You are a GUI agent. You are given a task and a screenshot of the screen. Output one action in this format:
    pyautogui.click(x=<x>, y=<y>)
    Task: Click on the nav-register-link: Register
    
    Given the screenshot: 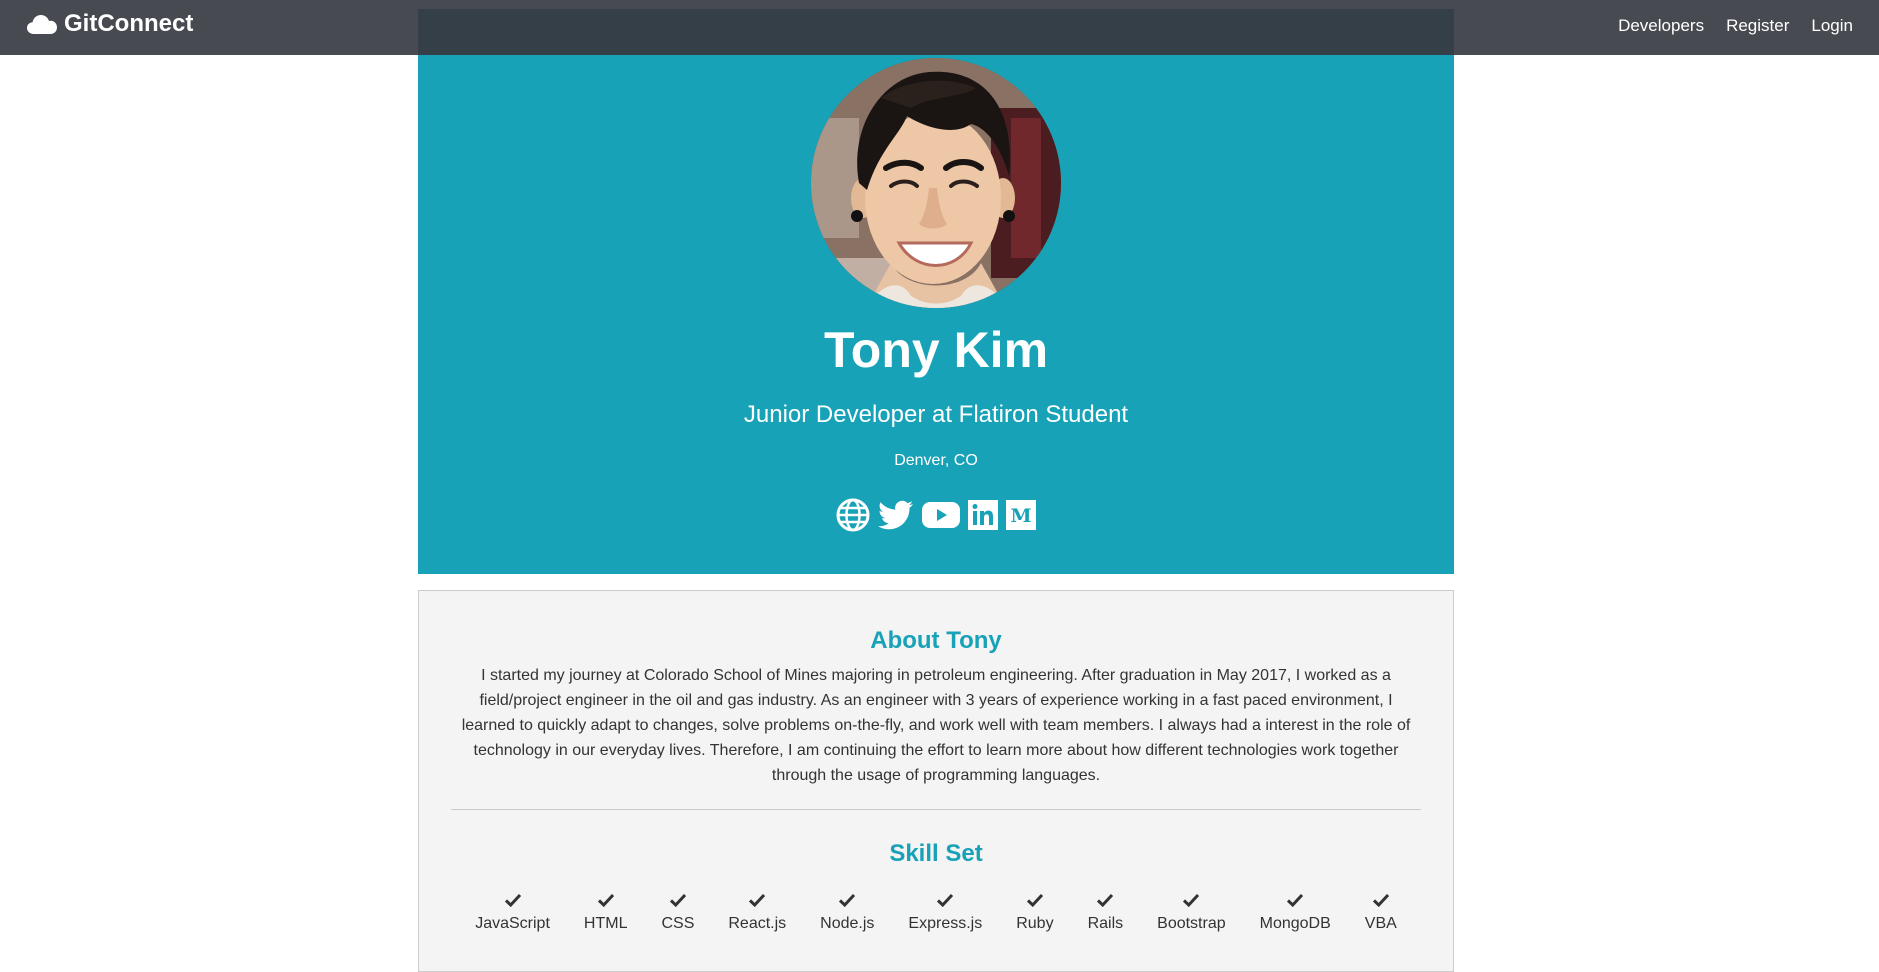 What is the action you would take?
    pyautogui.click(x=1757, y=26)
    